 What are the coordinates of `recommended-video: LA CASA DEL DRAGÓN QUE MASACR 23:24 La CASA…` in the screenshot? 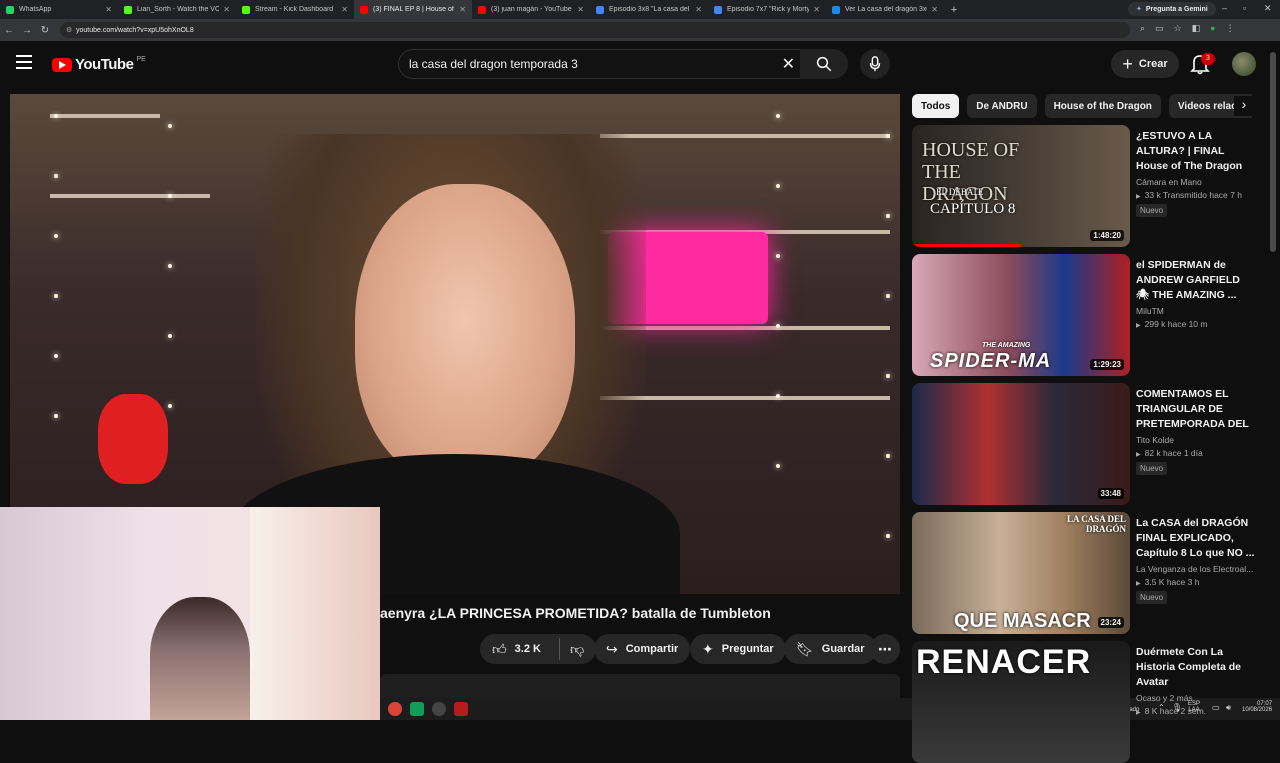 It's located at (1087, 573).